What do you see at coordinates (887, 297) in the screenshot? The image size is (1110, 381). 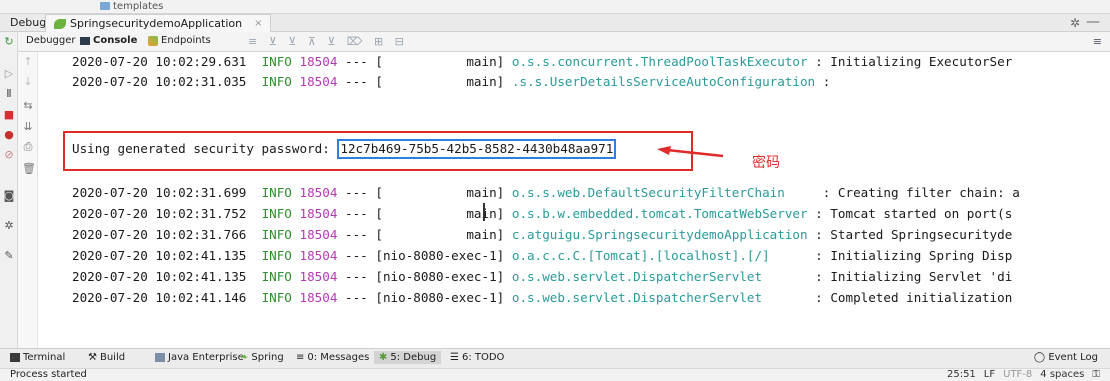 I see `log-message: : Completed initialization` at bounding box center [887, 297].